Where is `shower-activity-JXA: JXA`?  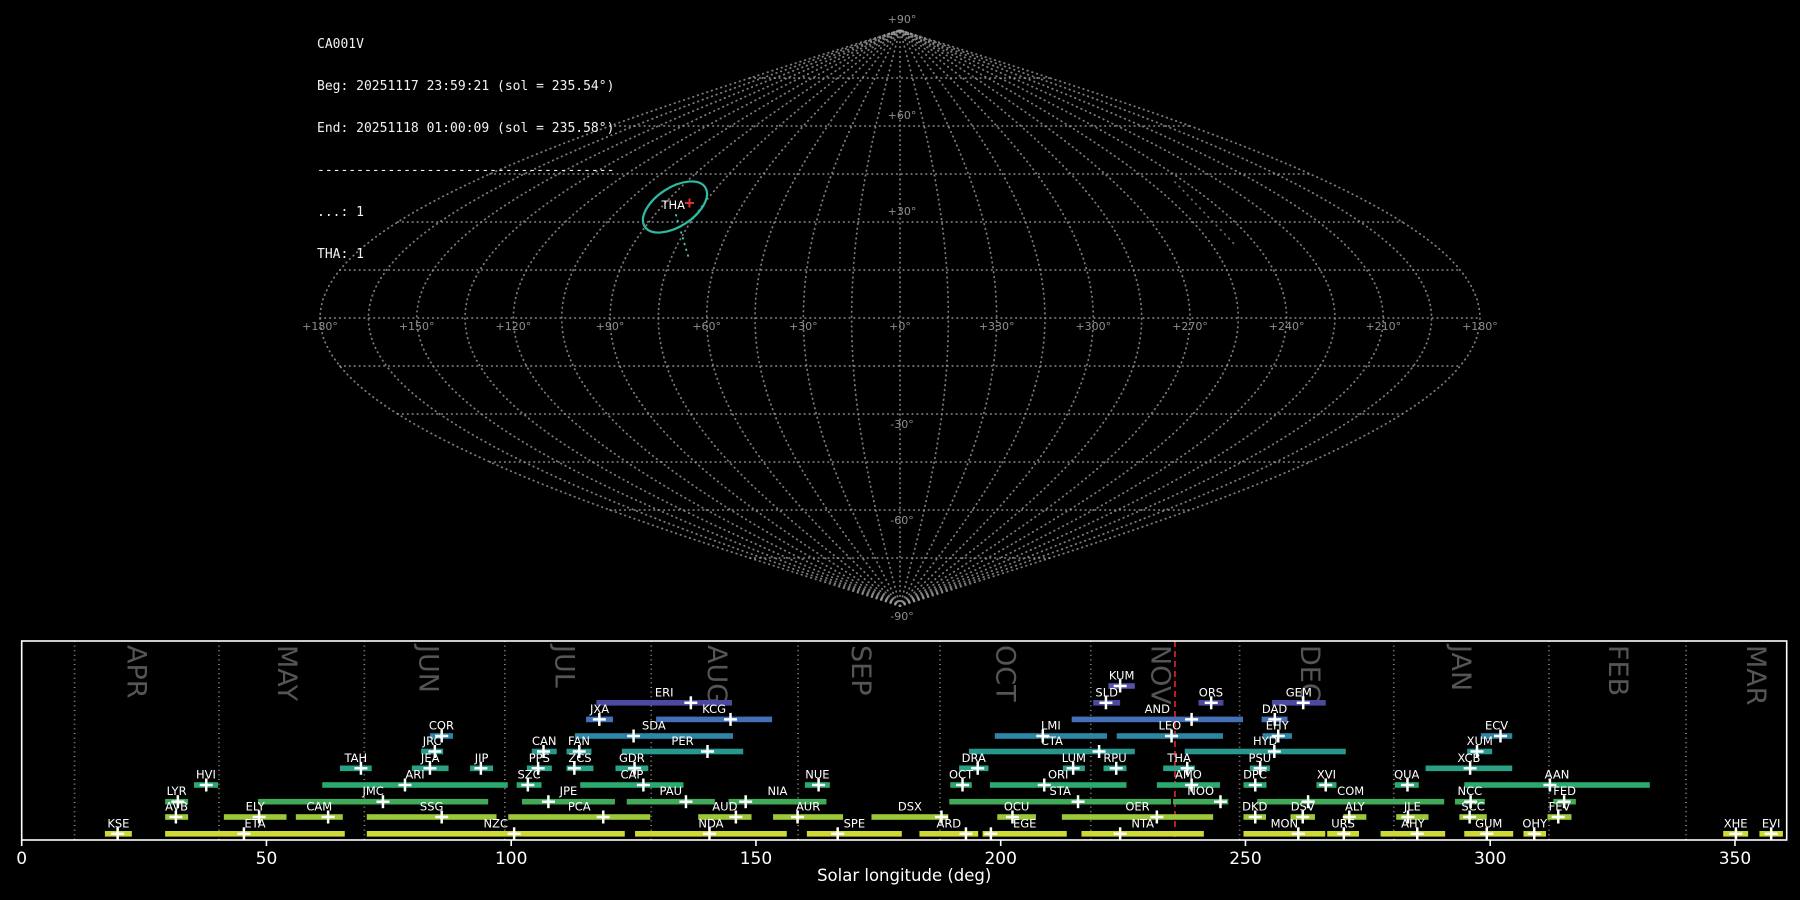
shower-activity-JXA: JXA is located at coordinates (600, 714).